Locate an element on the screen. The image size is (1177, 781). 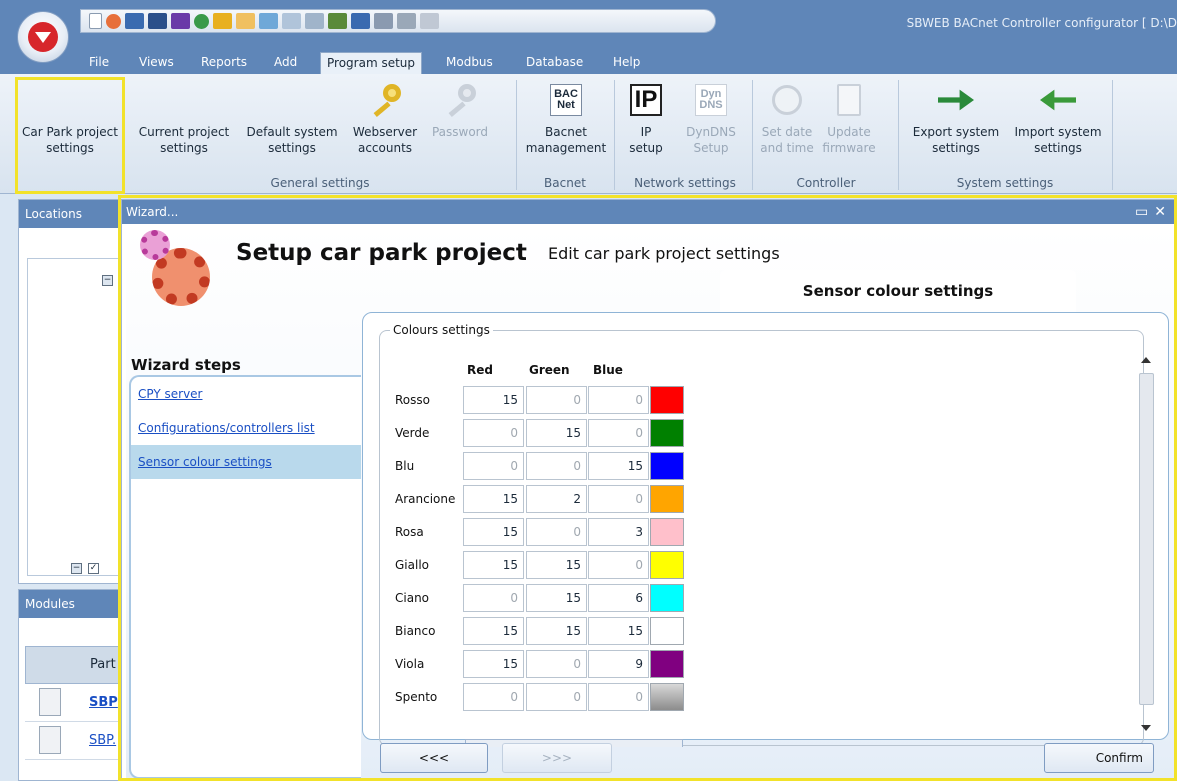
vertical-scrollbar is located at coordinates (1146, 544).